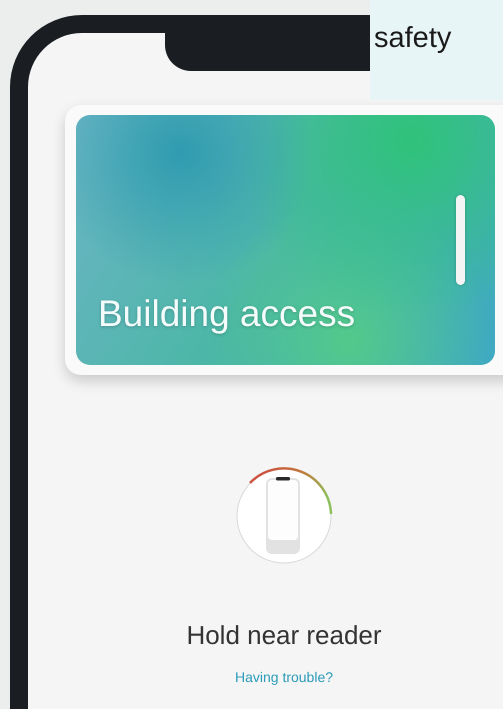 The height and width of the screenshot is (709, 503). I want to click on phone-reader-icon, so click(284, 514).